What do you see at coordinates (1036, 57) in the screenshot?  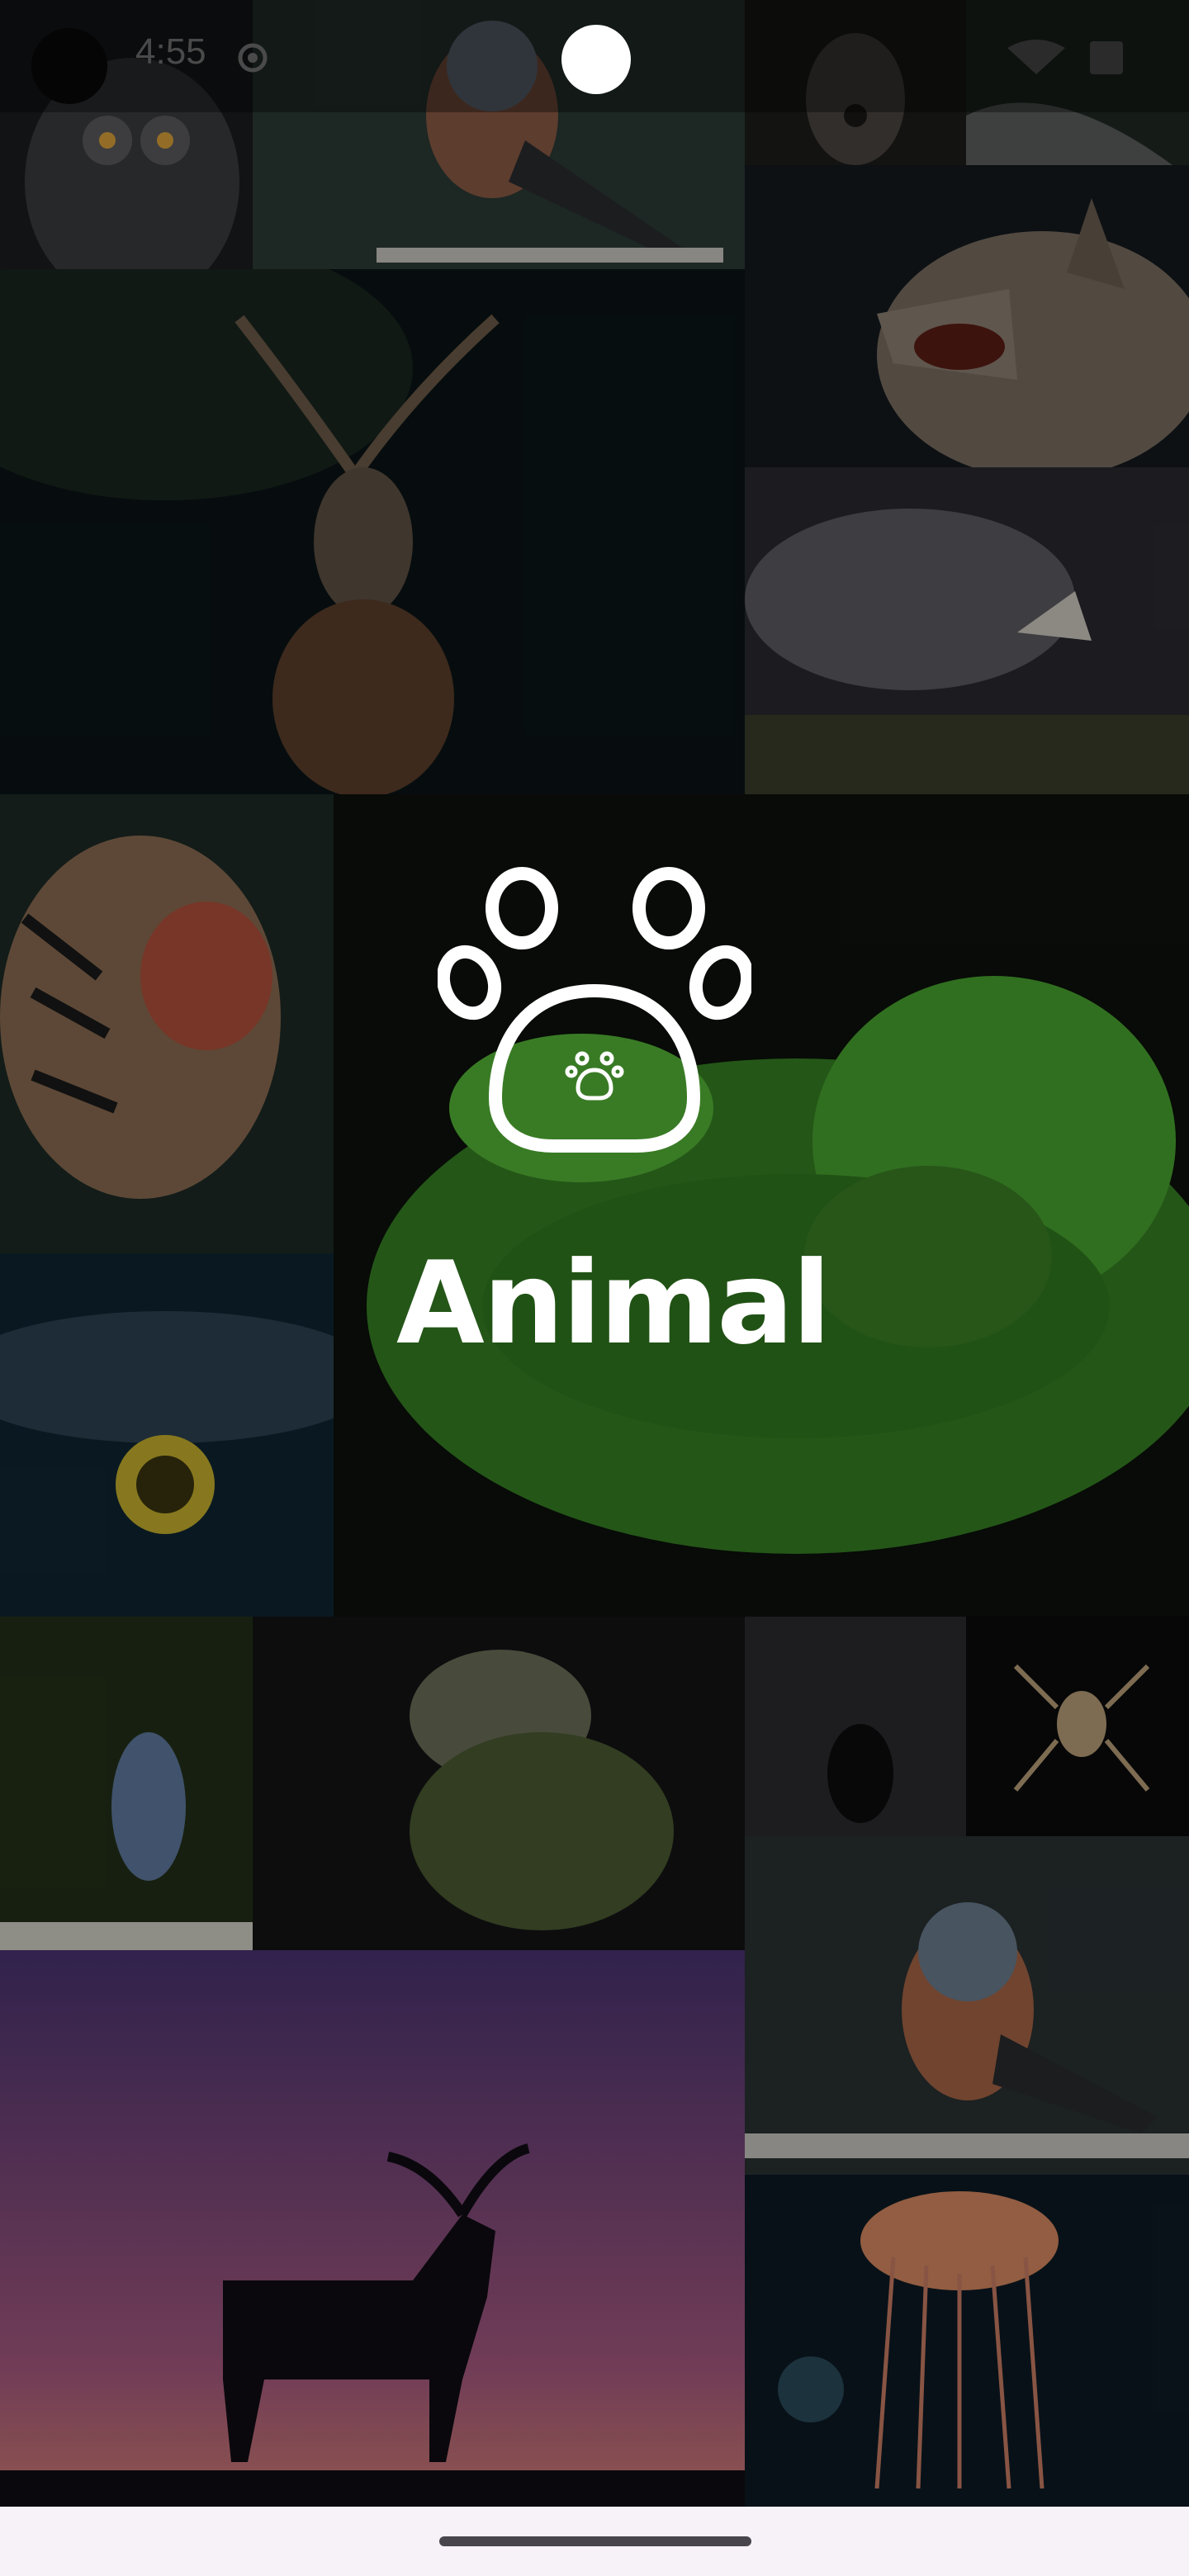 I see `wifi-icon` at bounding box center [1036, 57].